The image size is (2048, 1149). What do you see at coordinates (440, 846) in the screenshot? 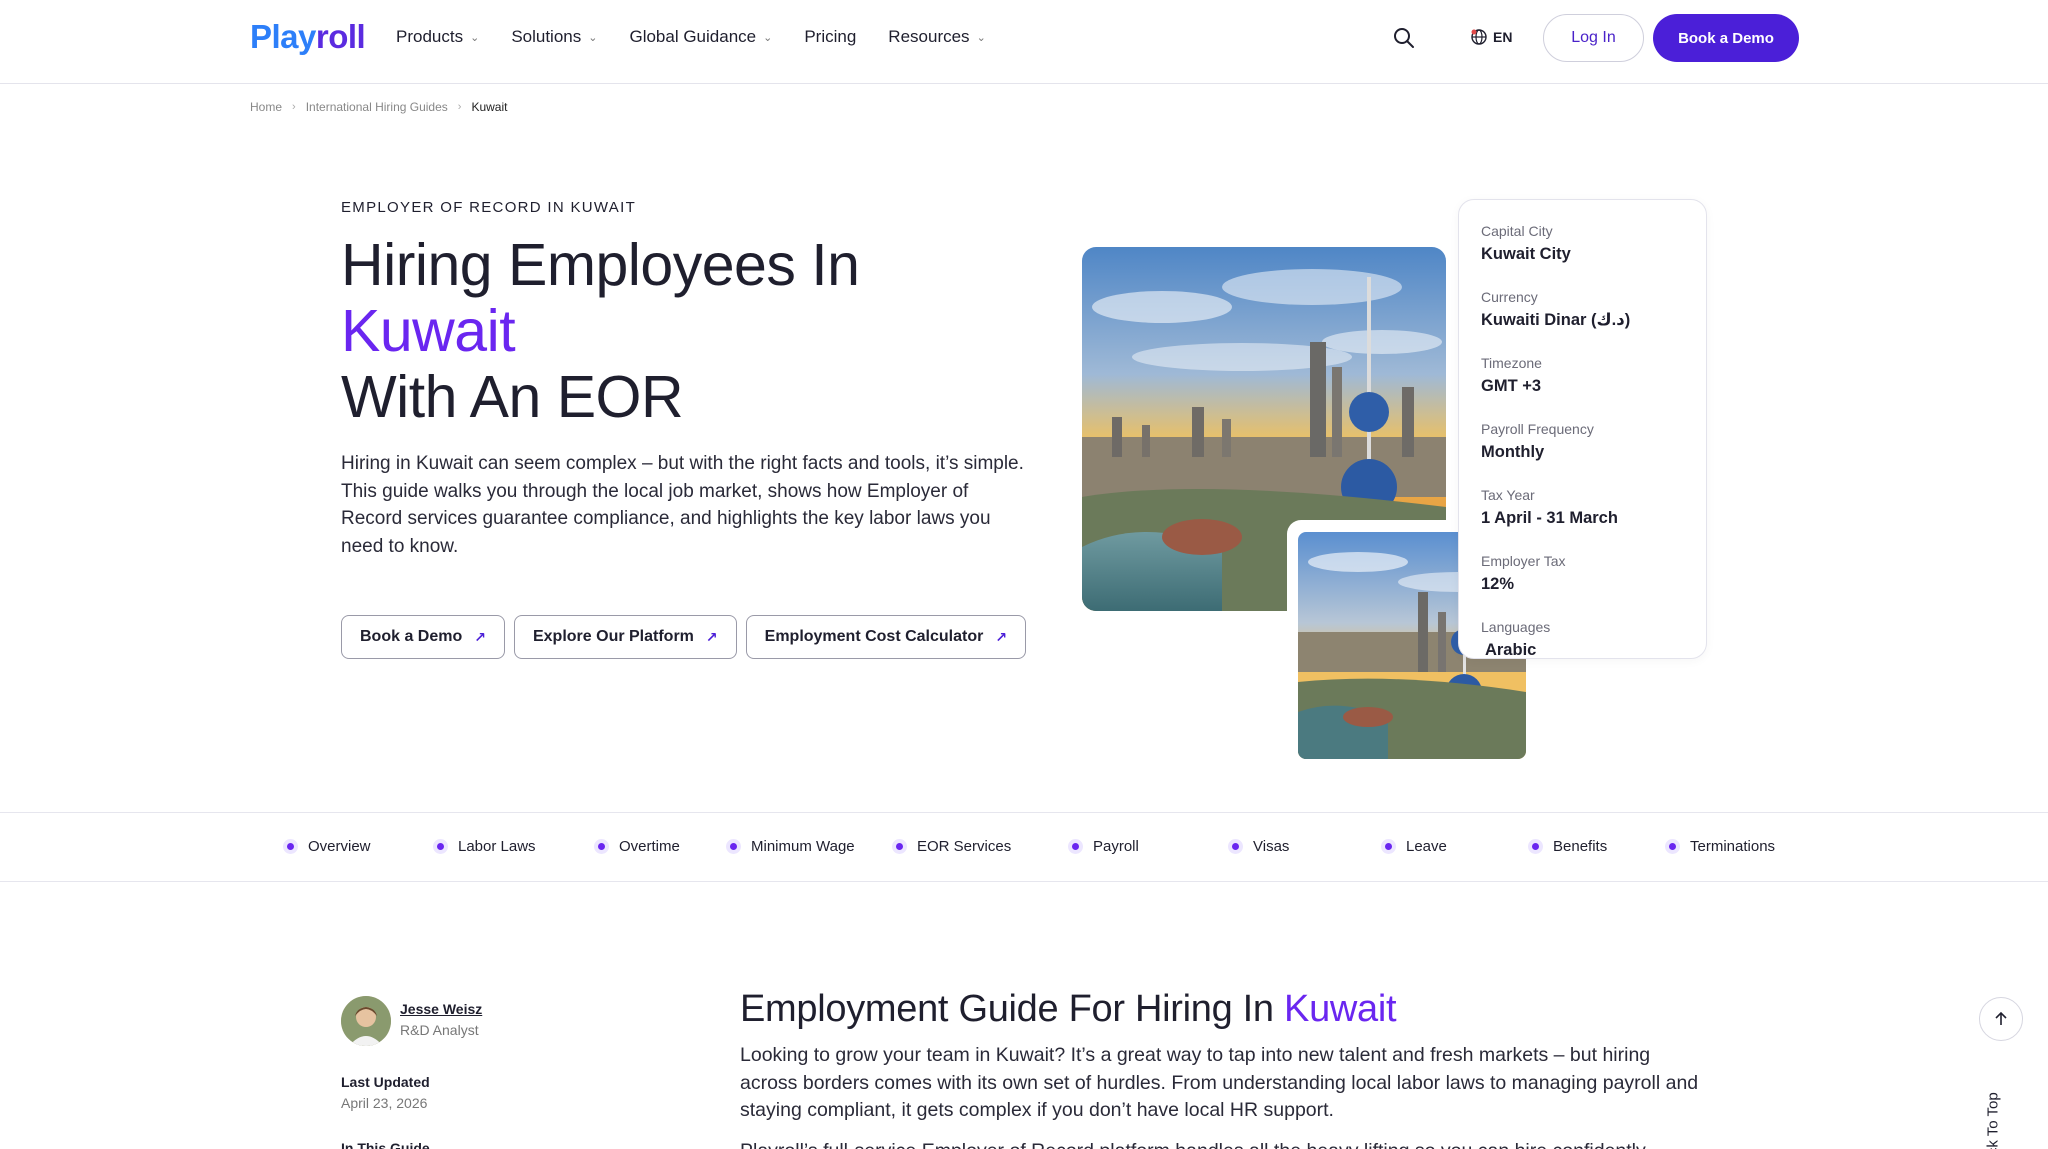
I see `scale-icon` at bounding box center [440, 846].